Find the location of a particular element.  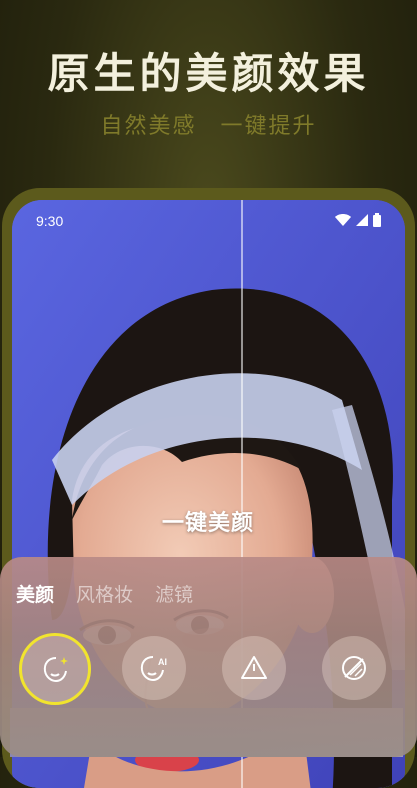

tool-ai-beauty: AI is located at coordinates (154, 668).